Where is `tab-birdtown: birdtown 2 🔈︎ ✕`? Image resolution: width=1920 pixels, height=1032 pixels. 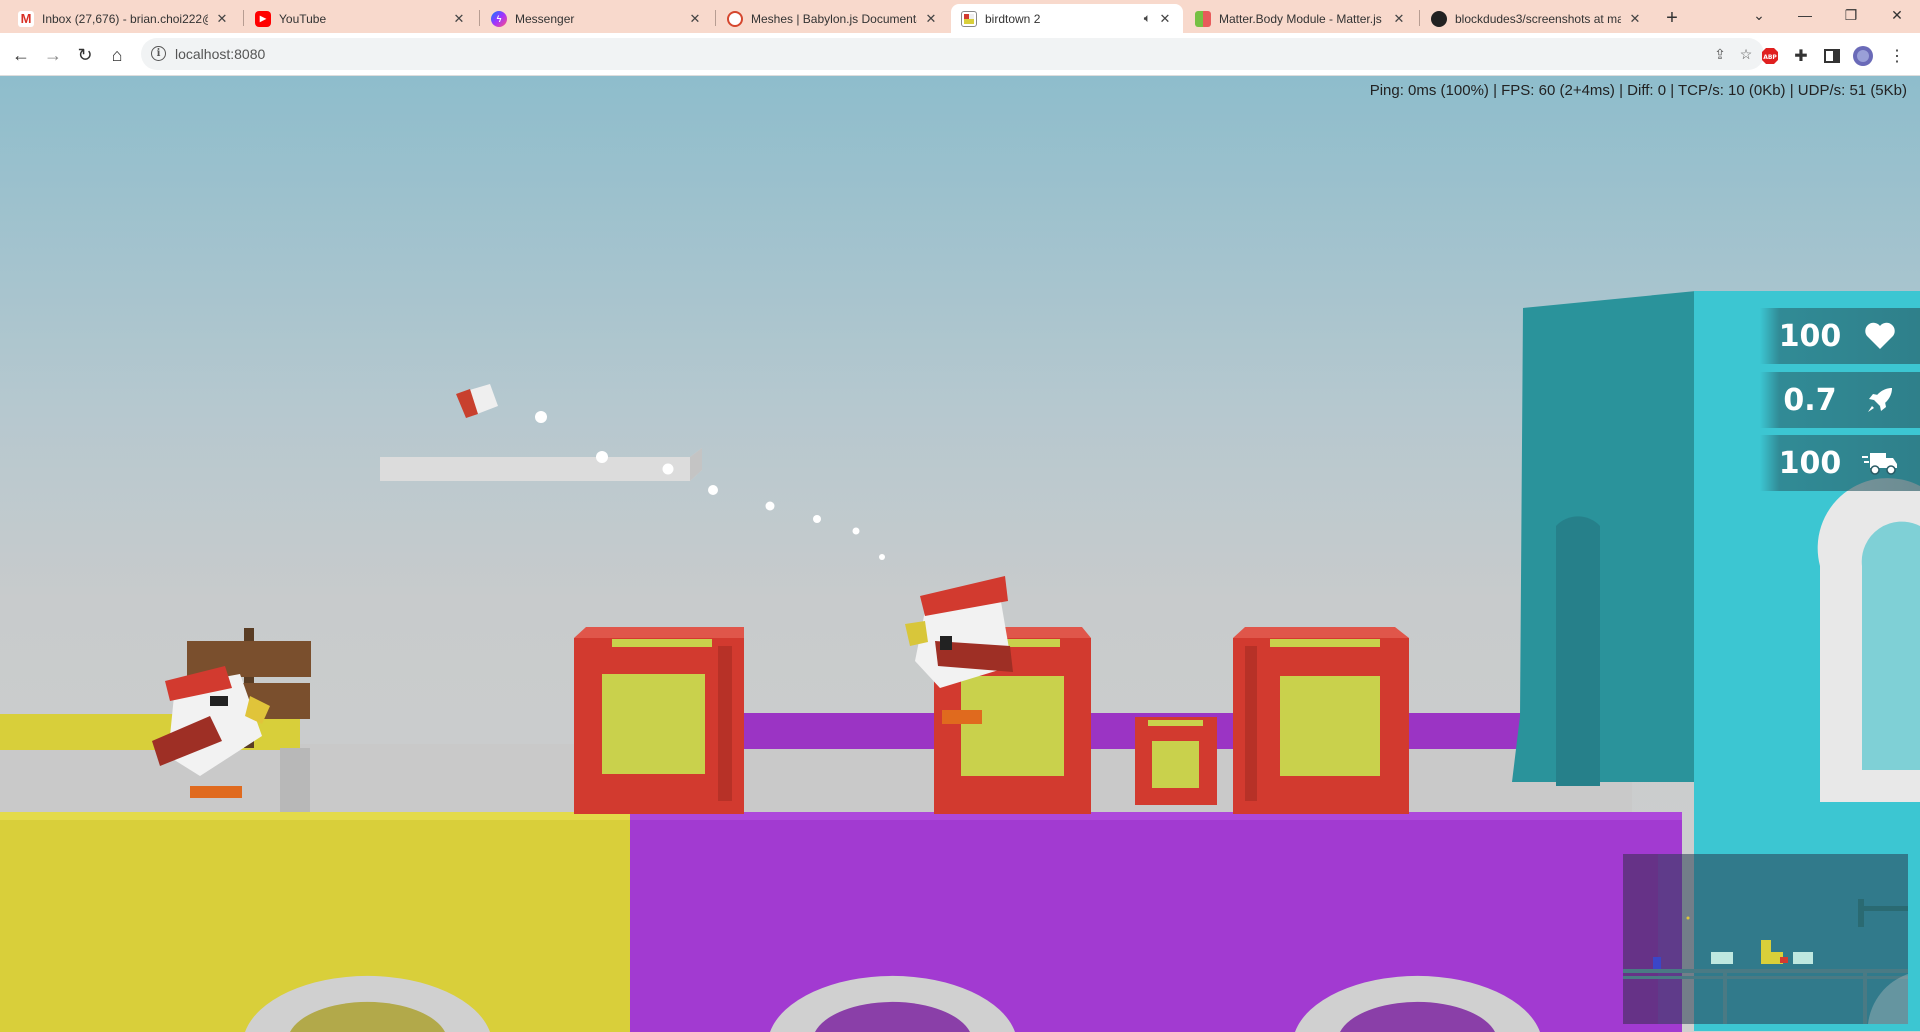 tab-birdtown: birdtown 2 🔈︎ ✕ is located at coordinates (1067, 18).